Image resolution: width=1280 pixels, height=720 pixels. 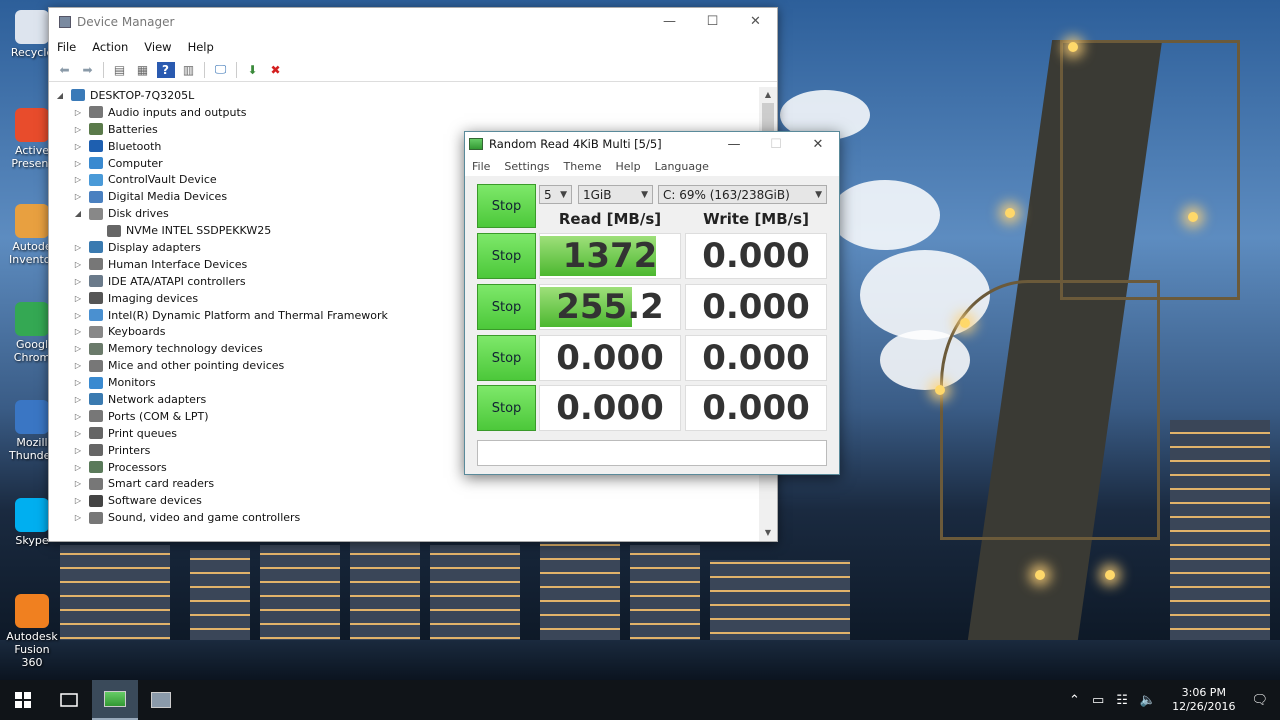 What do you see at coordinates (129, 450) in the screenshot?
I see `tree-node-label: Printers` at bounding box center [129, 450].